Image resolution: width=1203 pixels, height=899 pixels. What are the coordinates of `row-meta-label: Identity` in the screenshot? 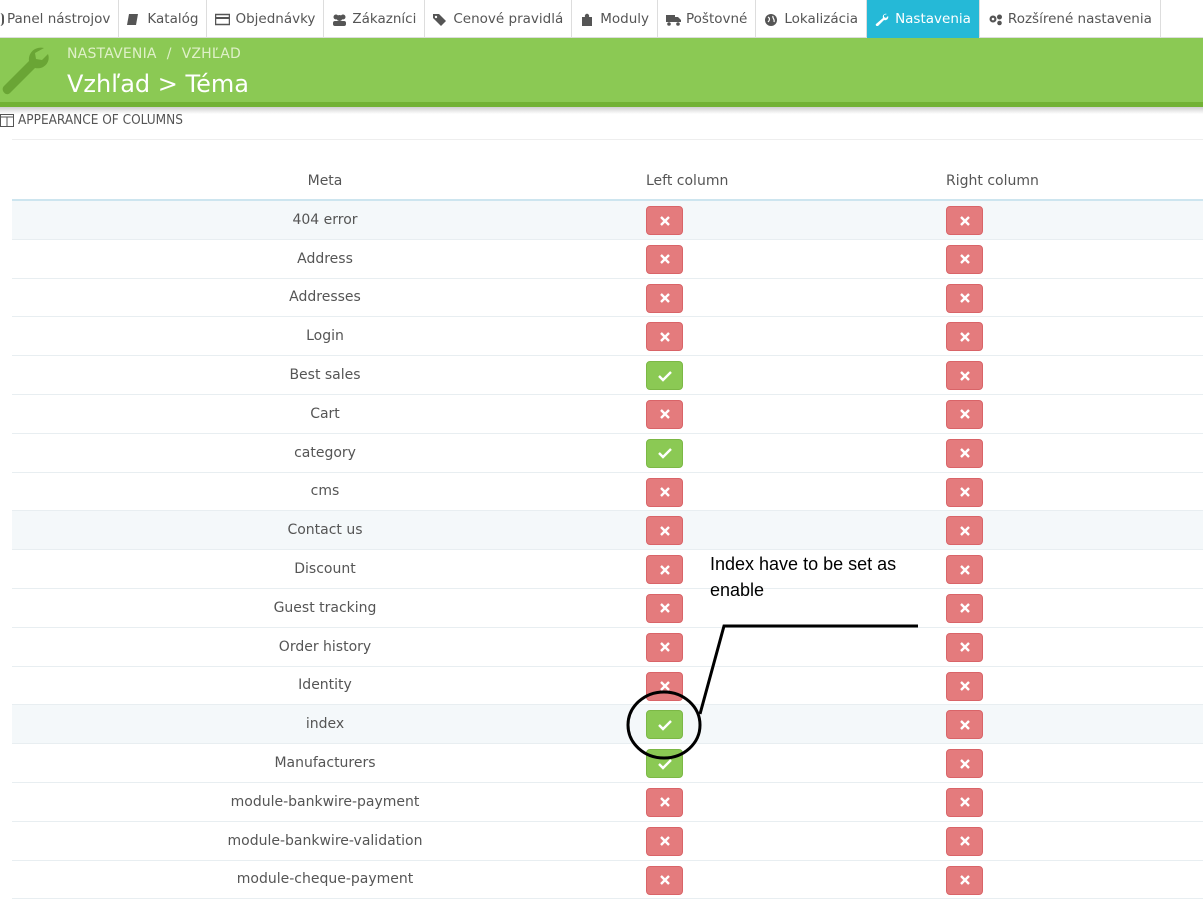 It's located at (325, 685).